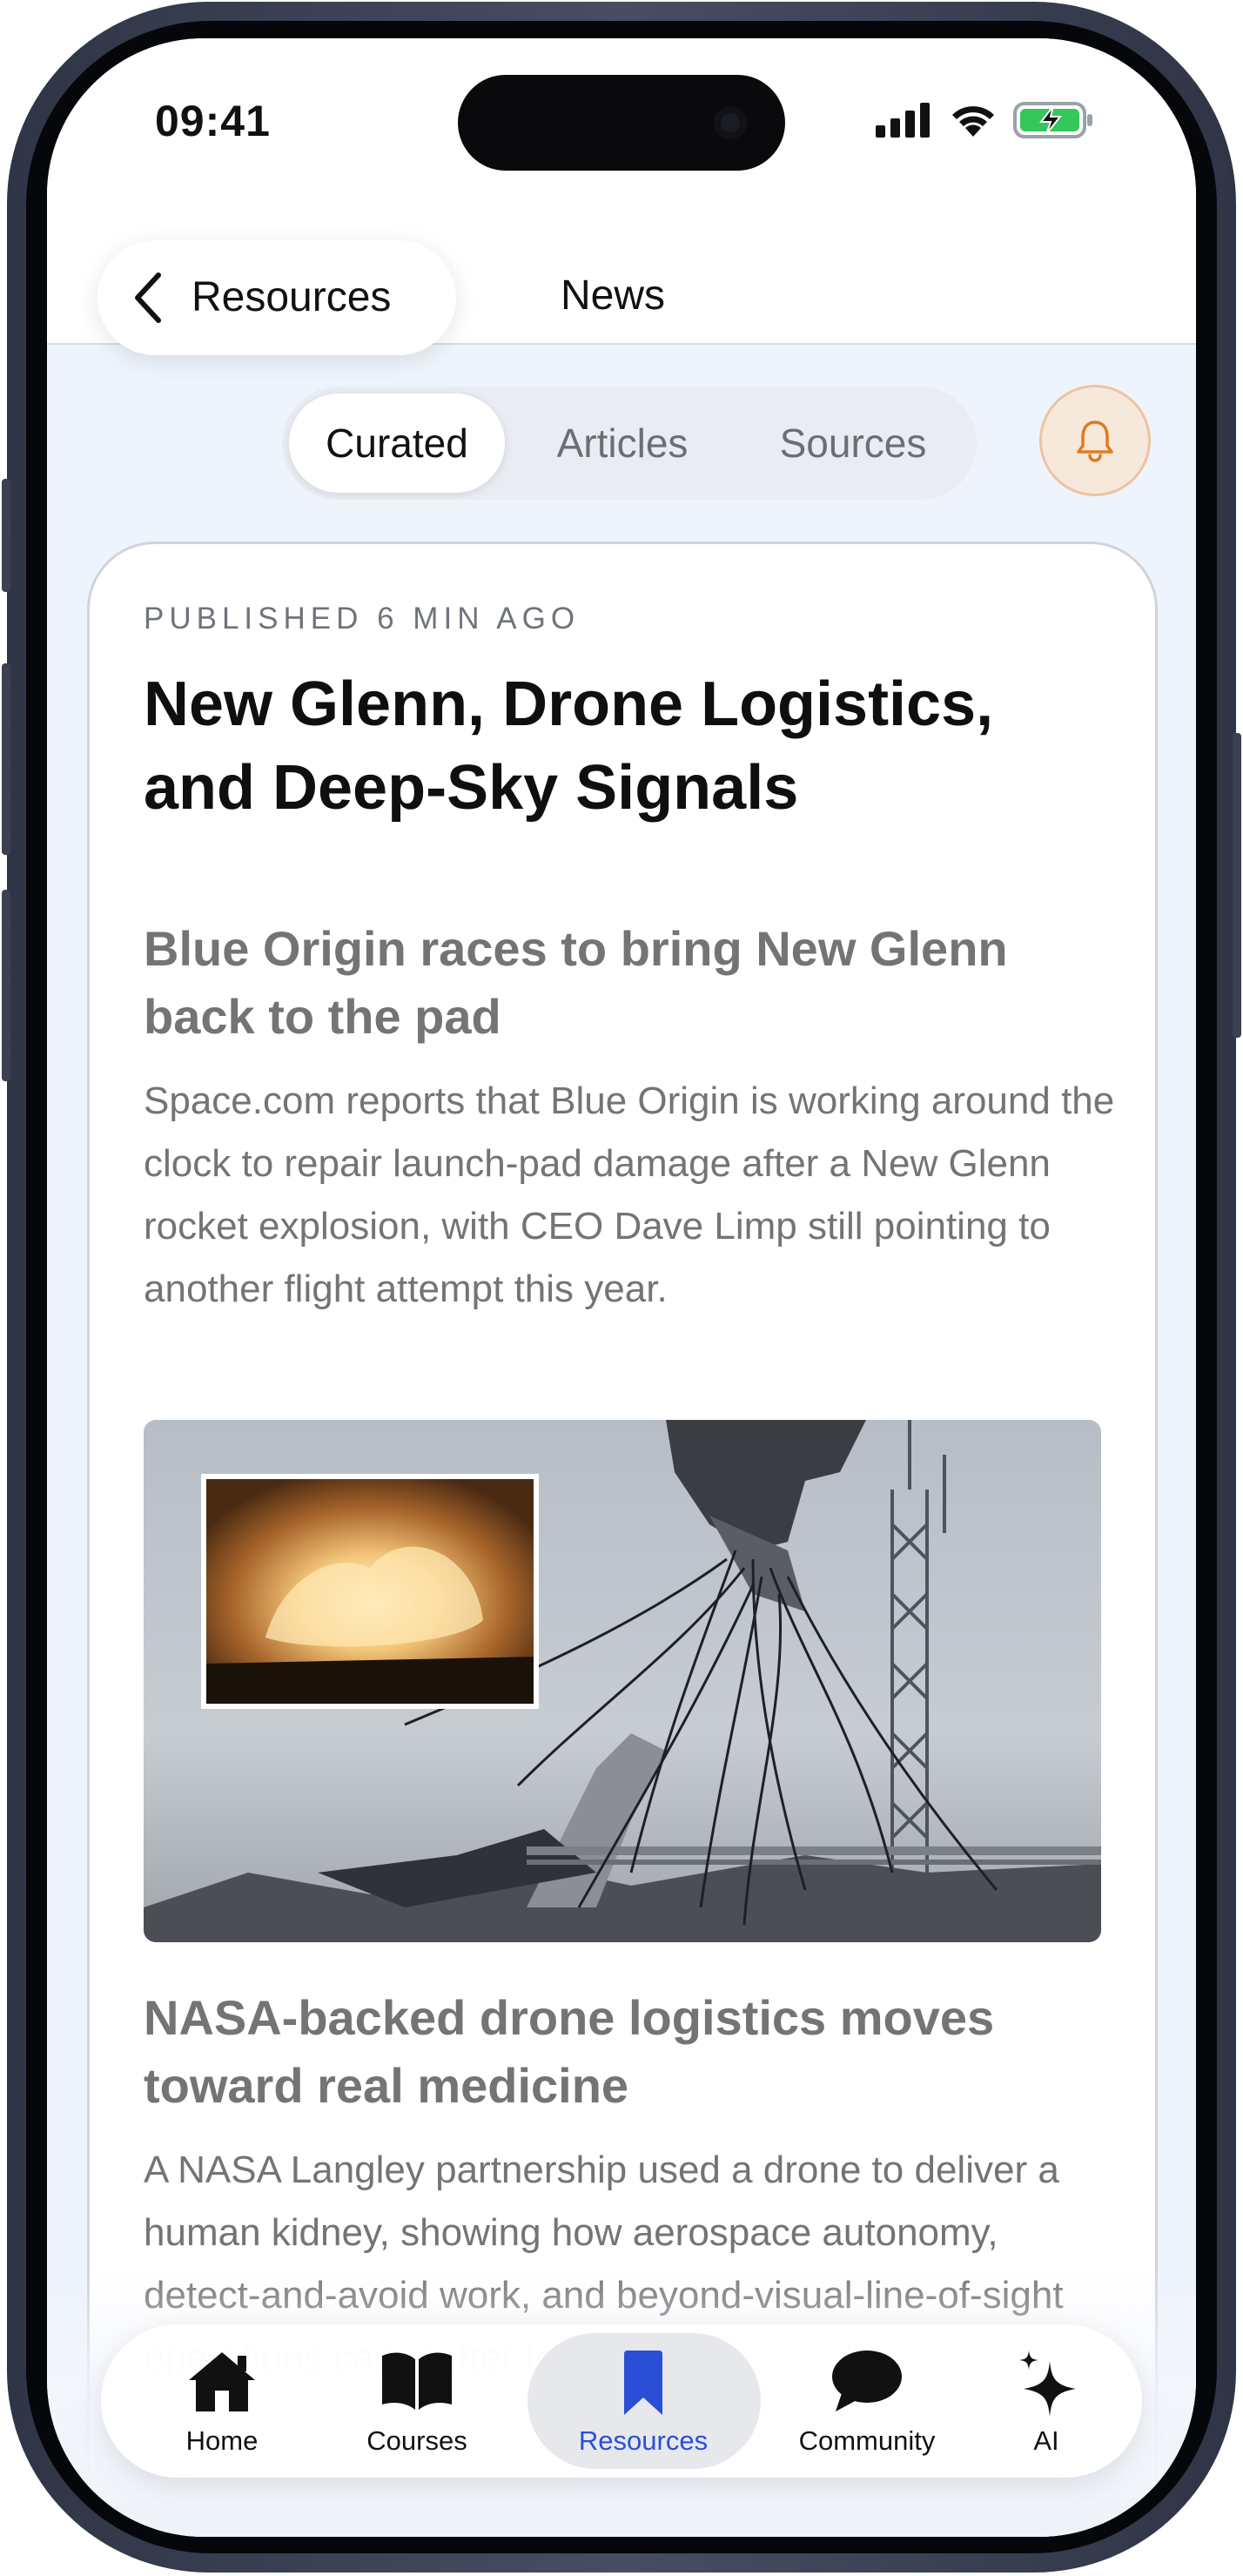  What do you see at coordinates (416, 2440) in the screenshot?
I see `tab-label: Courses` at bounding box center [416, 2440].